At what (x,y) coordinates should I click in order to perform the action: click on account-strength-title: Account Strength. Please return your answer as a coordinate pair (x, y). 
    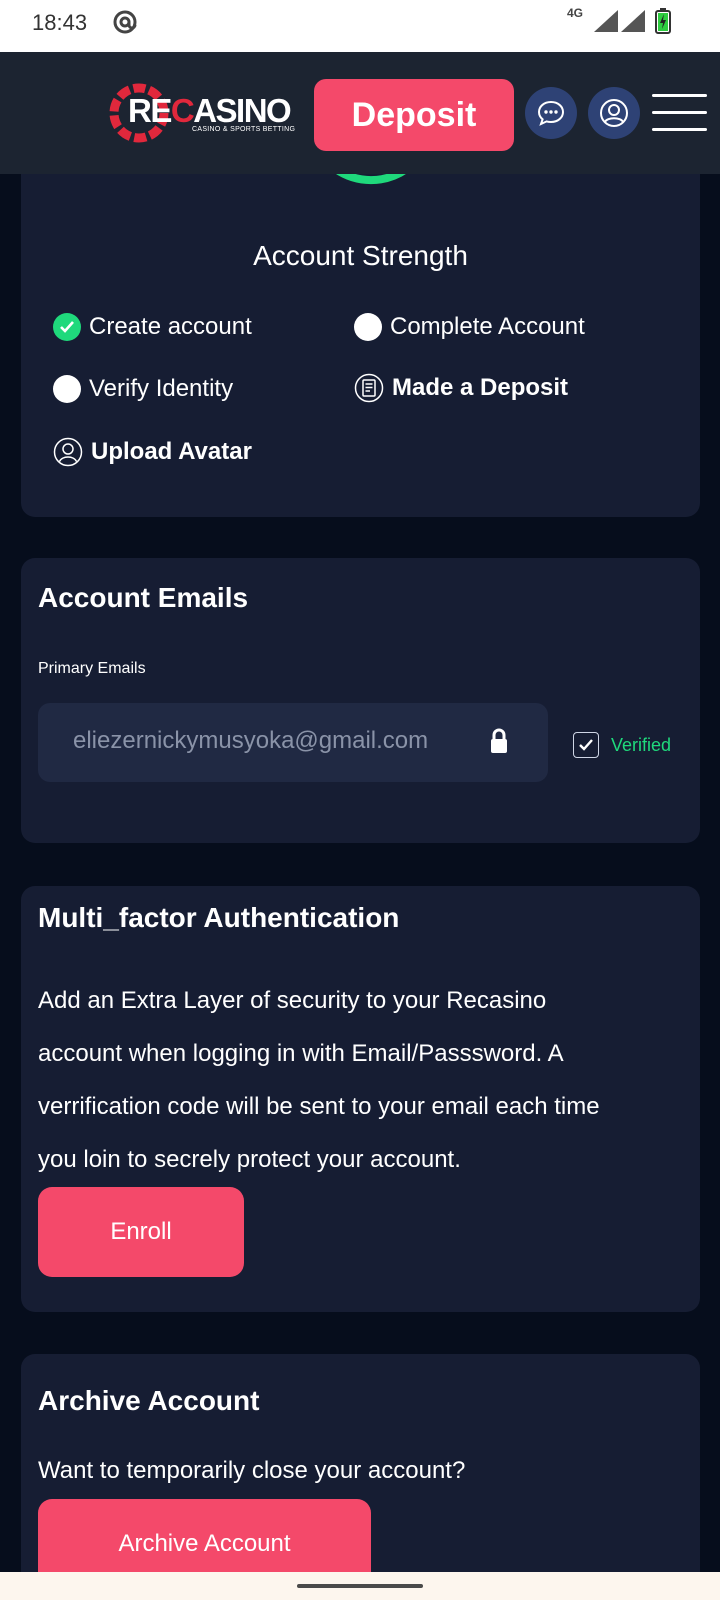
    Looking at the image, I should click on (360, 255).